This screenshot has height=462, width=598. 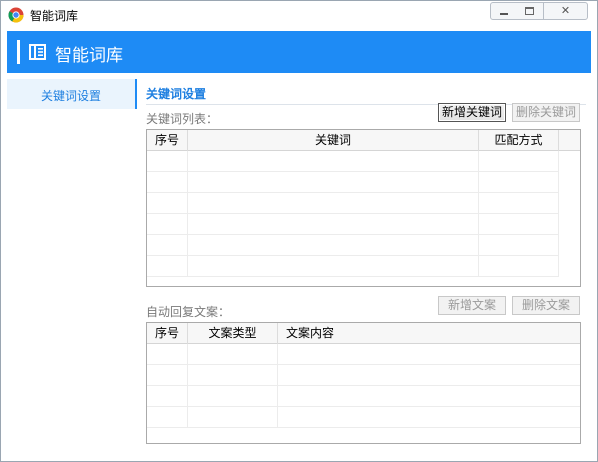 I want to click on sidebar-item-keyword-settings: 关键词设置, so click(x=72, y=94).